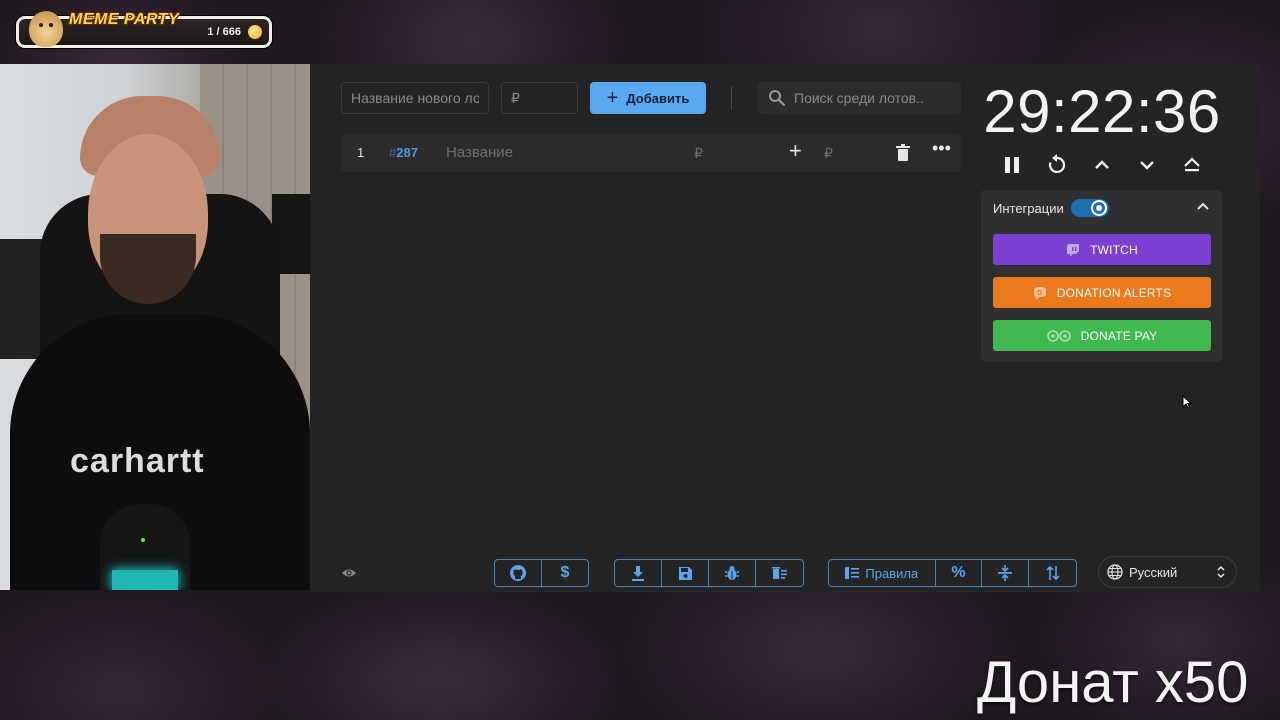 The width and height of the screenshot is (1280, 720). What do you see at coordinates (124, 19) in the screenshot?
I see `badge-brand: MEME PARTY` at bounding box center [124, 19].